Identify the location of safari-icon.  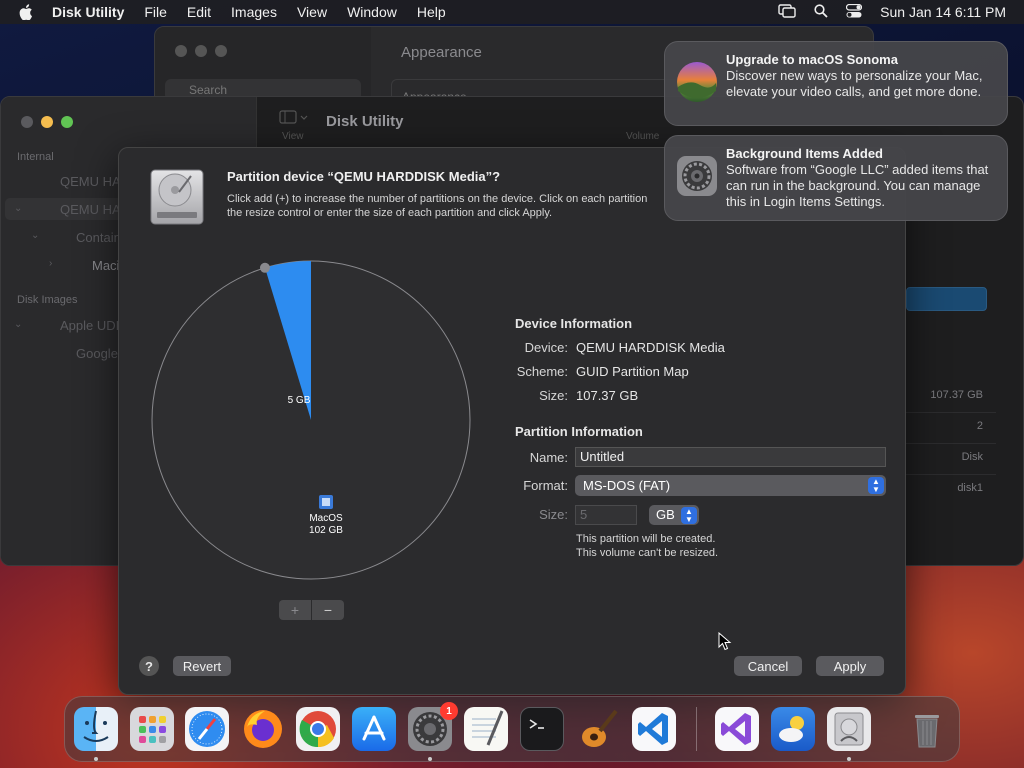
(207, 729).